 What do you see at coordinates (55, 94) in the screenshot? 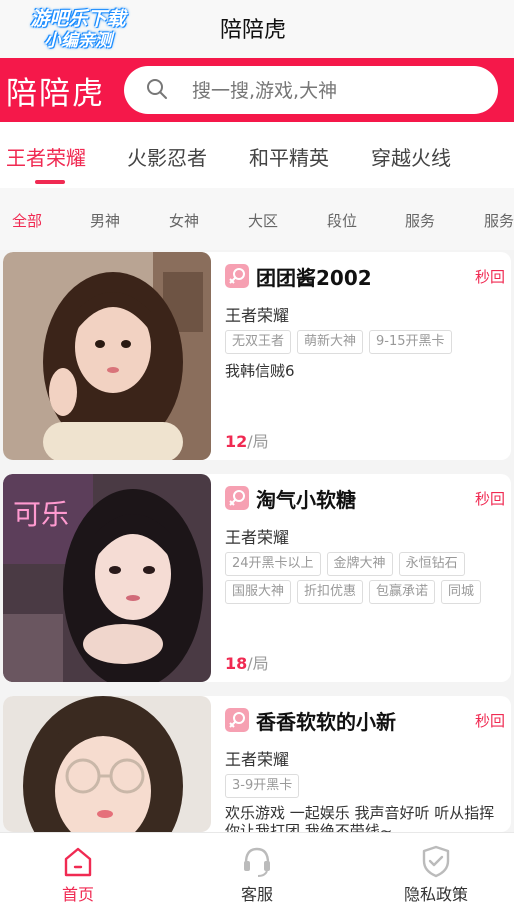
I see `brand-logo: 陪陪虎` at bounding box center [55, 94].